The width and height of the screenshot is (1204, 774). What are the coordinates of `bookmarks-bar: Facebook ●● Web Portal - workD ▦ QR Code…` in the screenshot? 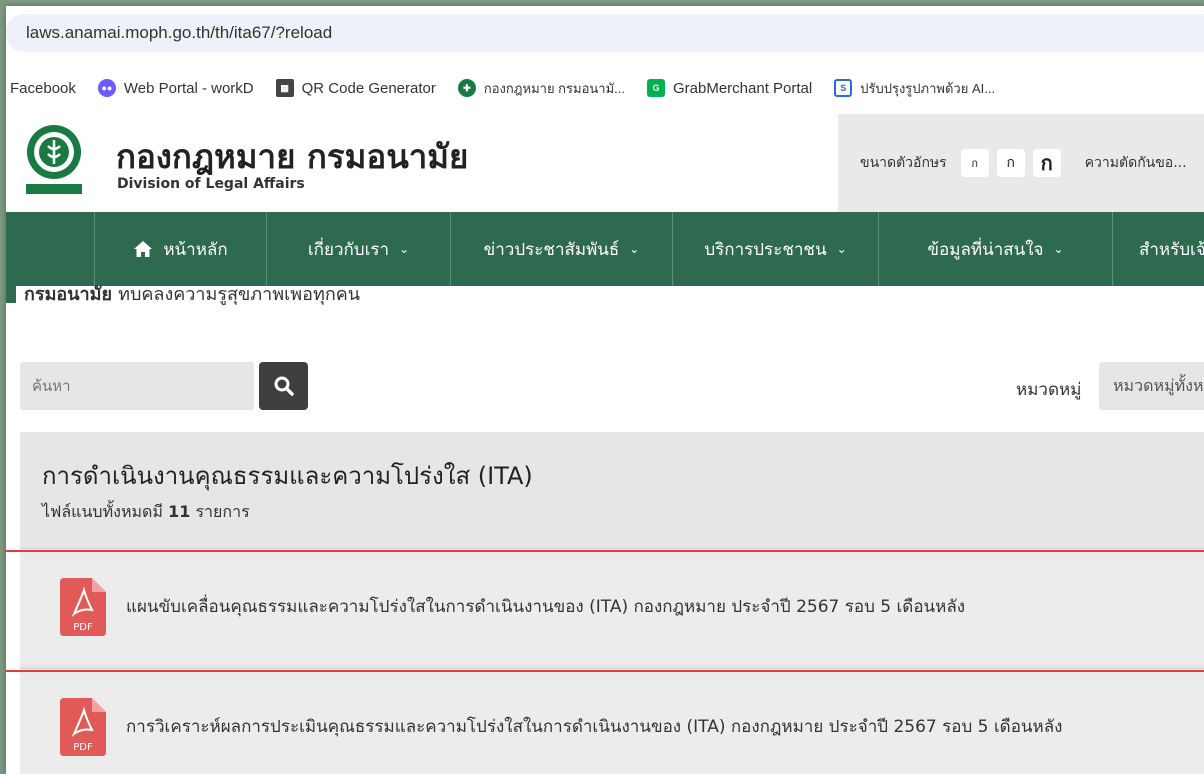 It's located at (605, 88).